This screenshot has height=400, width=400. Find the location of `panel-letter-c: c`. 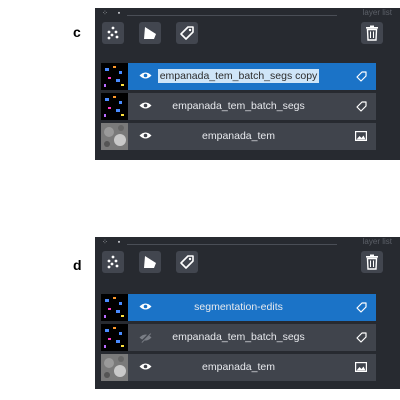

panel-letter-c: c is located at coordinates (77, 32).